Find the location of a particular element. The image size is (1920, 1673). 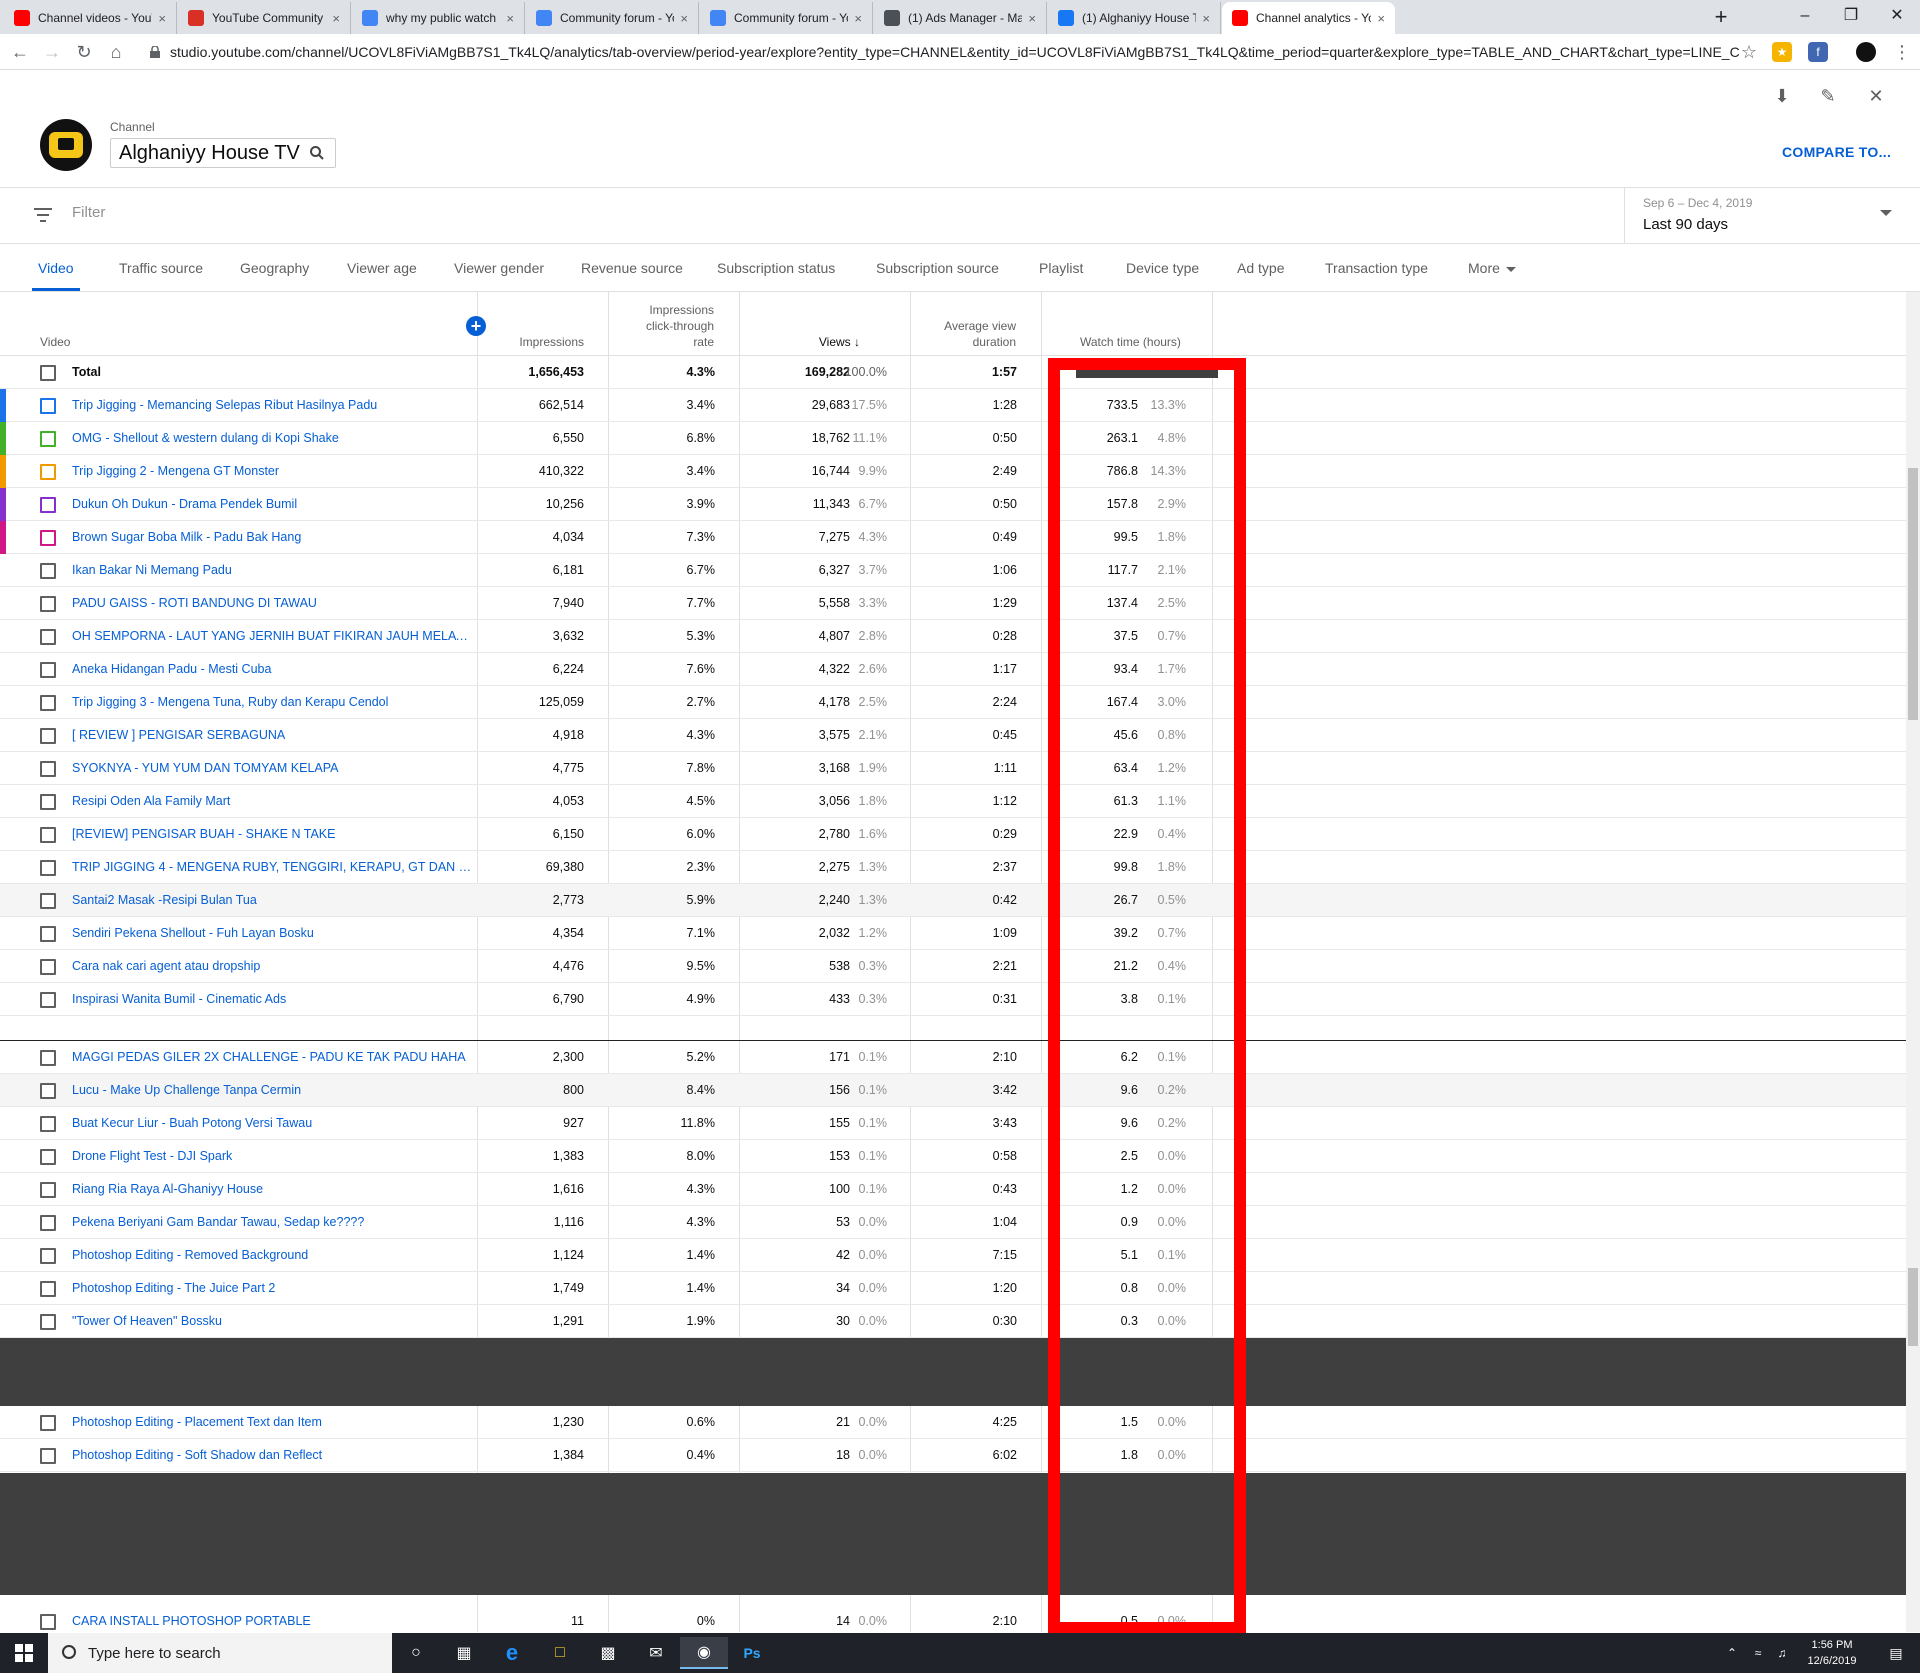

task-view-icon: ▦ is located at coordinates (464, 1653).